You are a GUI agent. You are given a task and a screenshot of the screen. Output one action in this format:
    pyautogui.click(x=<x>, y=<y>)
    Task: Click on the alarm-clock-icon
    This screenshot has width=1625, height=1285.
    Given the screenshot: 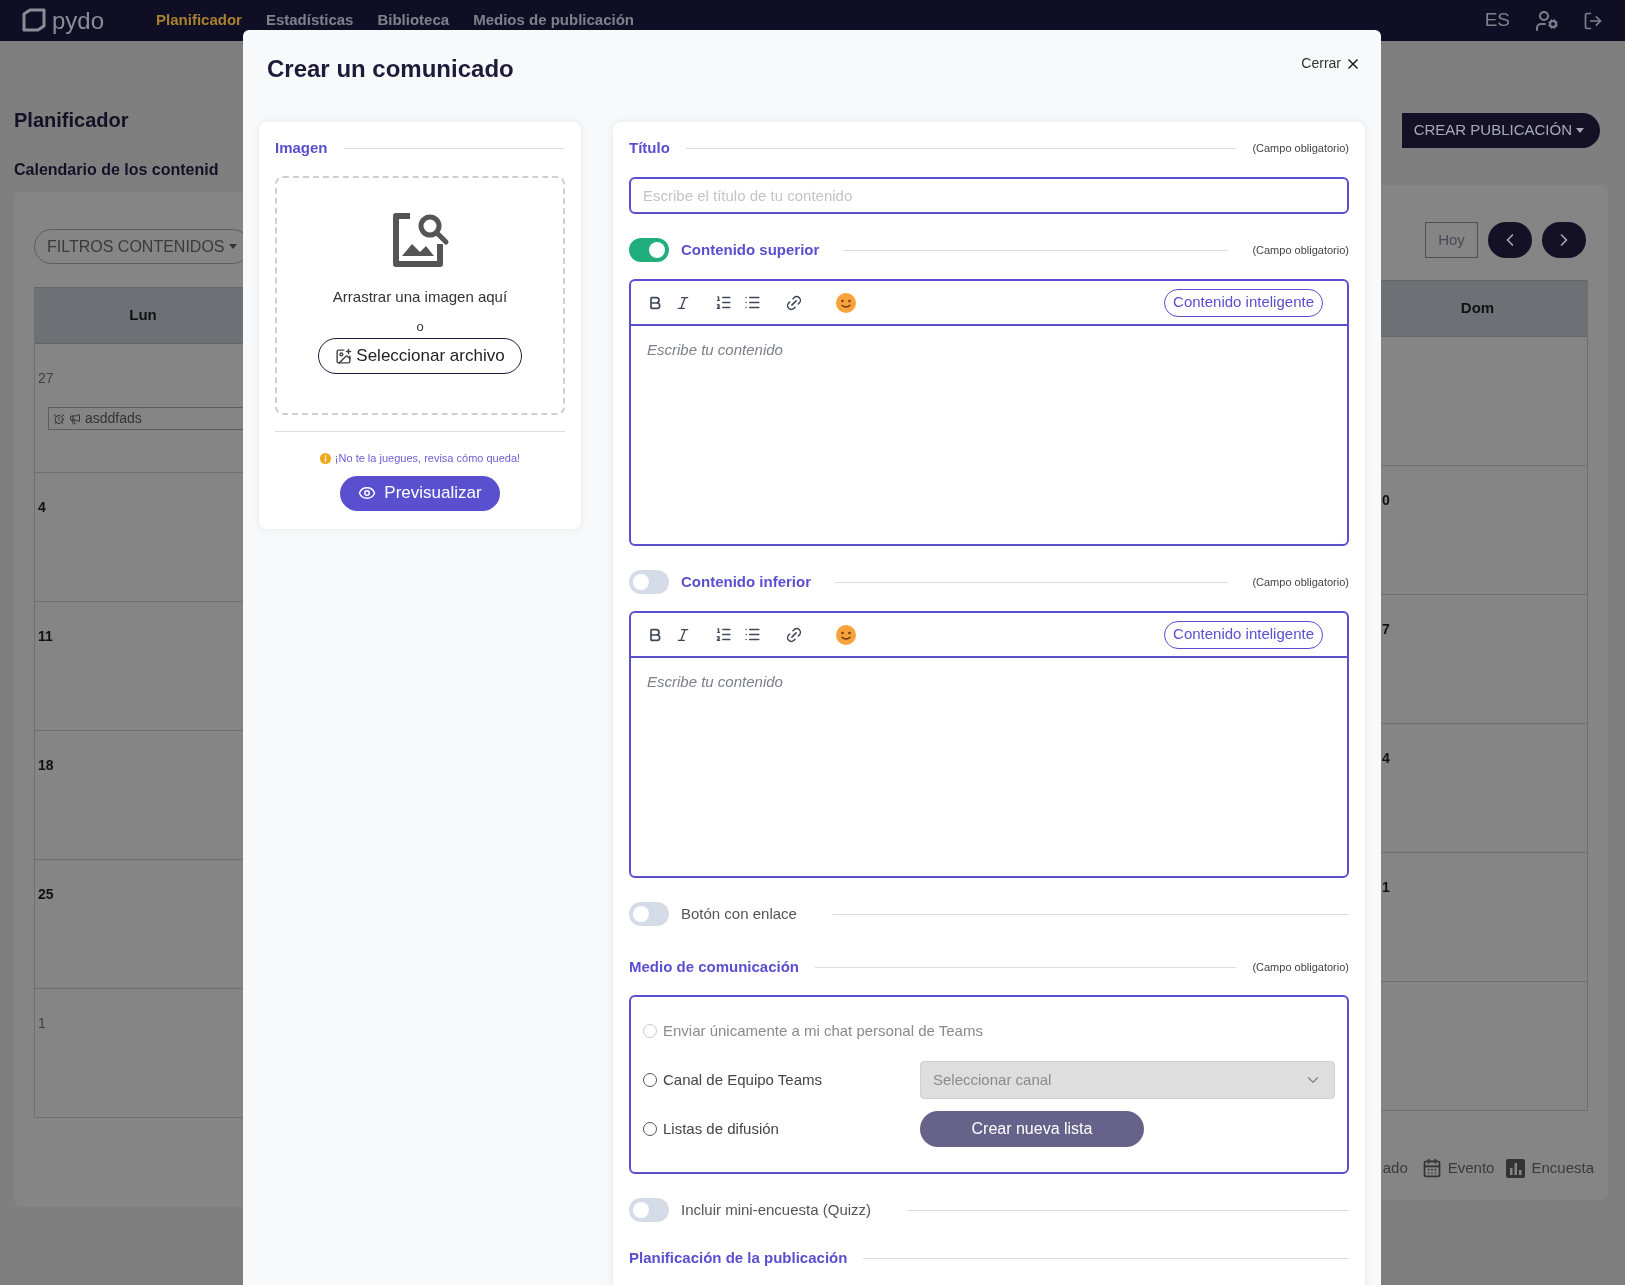 What is the action you would take?
    pyautogui.click(x=59, y=418)
    